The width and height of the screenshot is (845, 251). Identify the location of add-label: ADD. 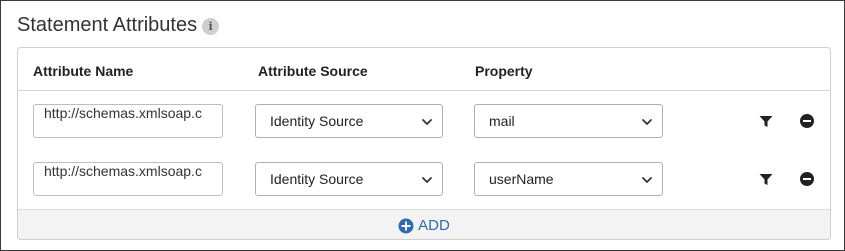
(434, 225).